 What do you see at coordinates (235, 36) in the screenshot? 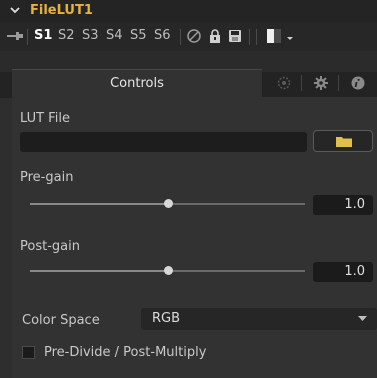
I see `save-icon` at bounding box center [235, 36].